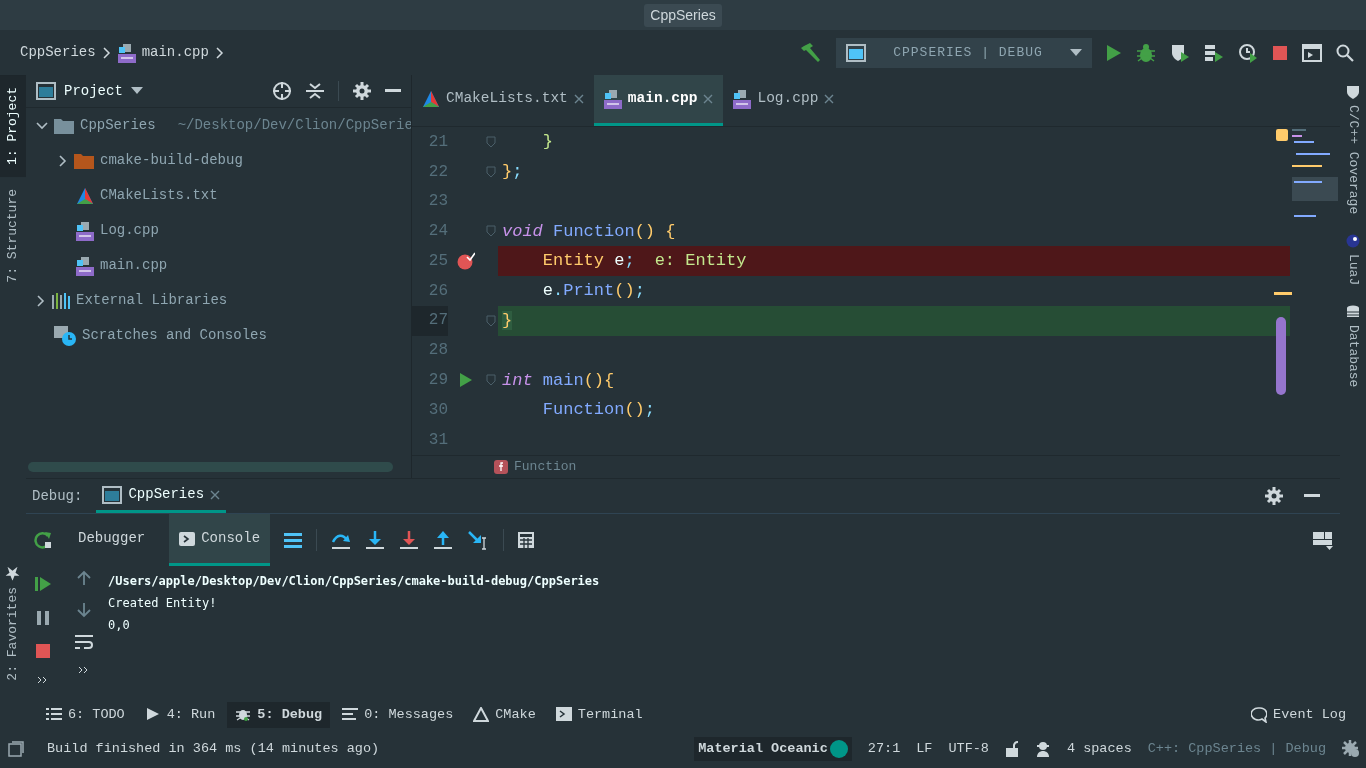 The image size is (1366, 768). Describe the element at coordinates (159, 195) in the screenshot. I see `tree-item: CMakeLists.txt` at that location.